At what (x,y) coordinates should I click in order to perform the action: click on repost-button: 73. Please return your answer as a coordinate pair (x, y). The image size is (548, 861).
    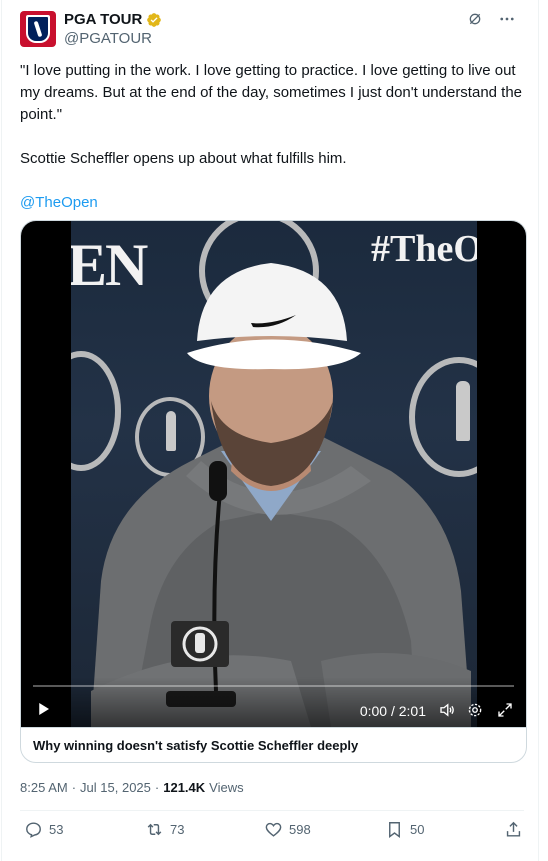
    Looking at the image, I should click on (164, 829).